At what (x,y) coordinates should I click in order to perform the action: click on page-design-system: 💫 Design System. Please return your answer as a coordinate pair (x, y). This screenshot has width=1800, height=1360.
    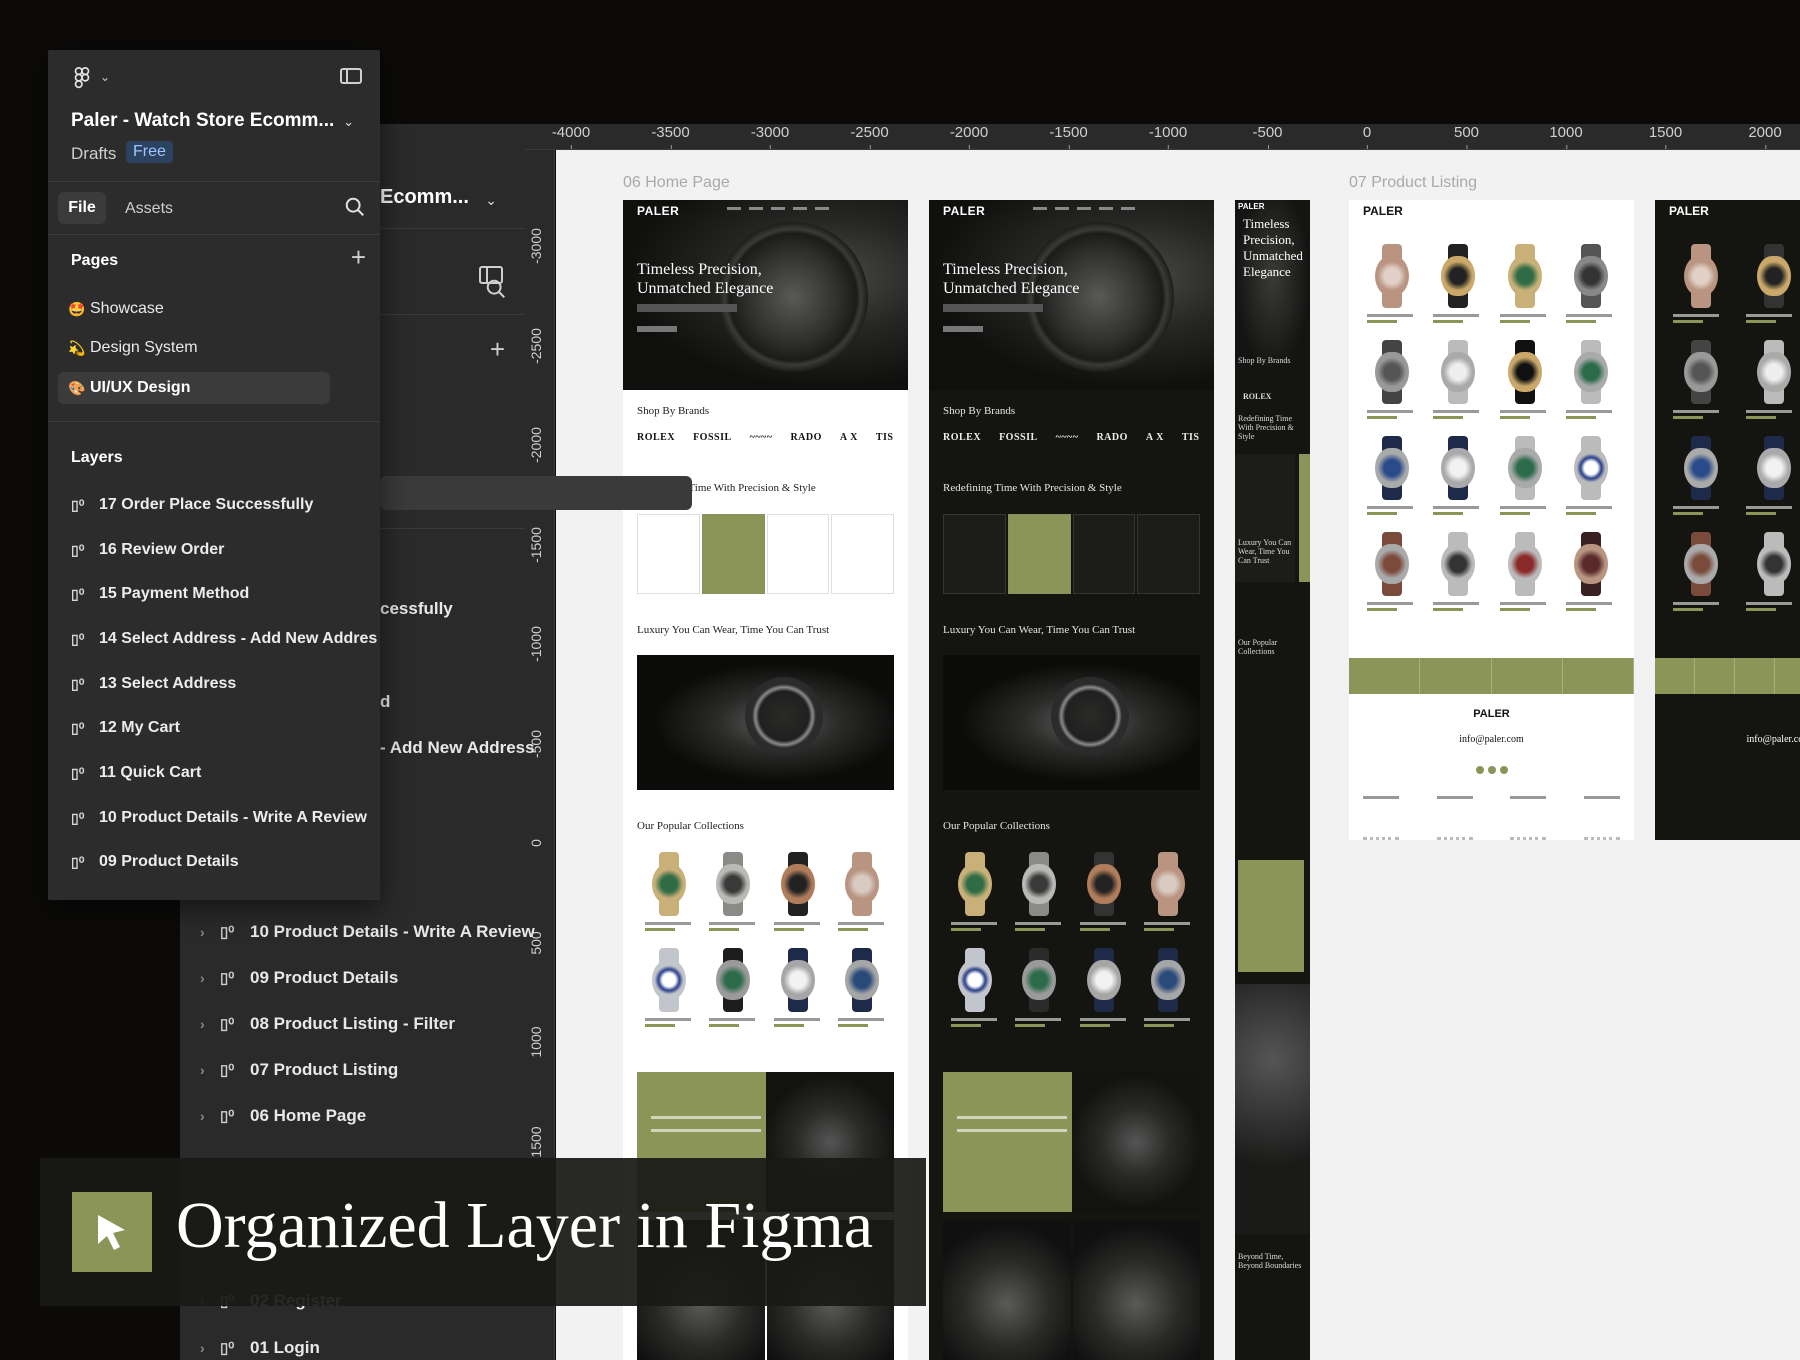
    Looking at the image, I should click on (194, 348).